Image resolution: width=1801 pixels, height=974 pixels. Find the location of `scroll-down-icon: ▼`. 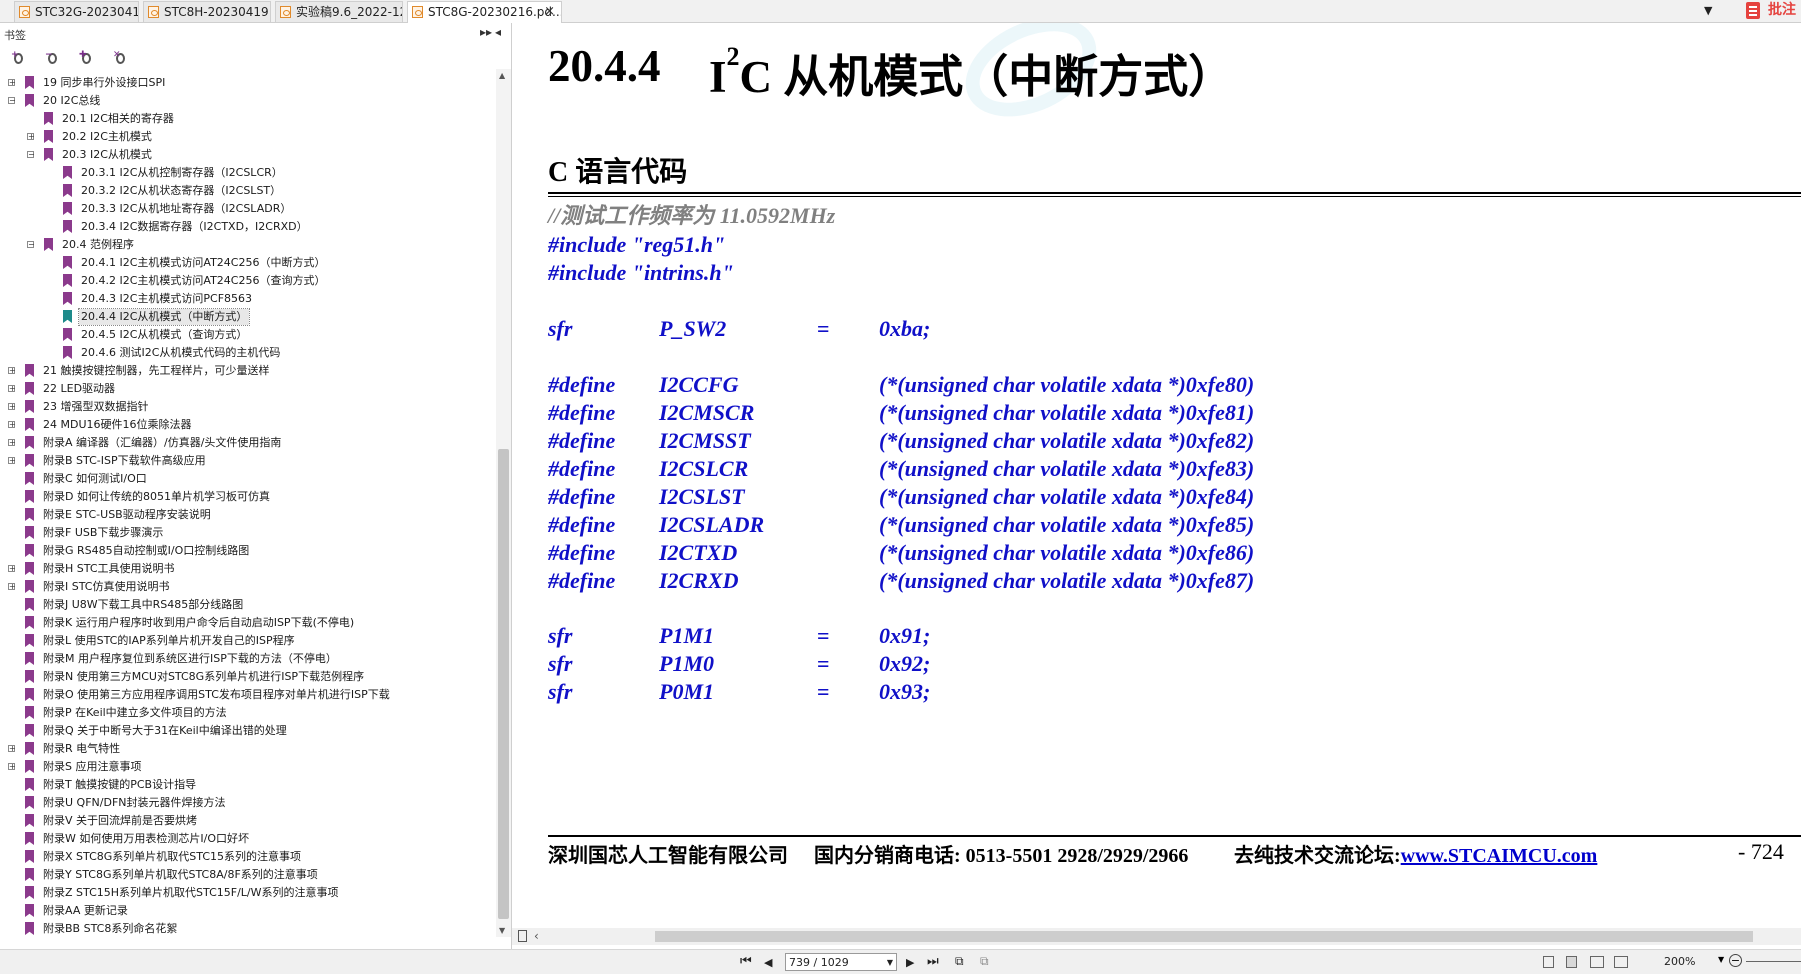

scroll-down-icon: ▼ is located at coordinates (502, 930).